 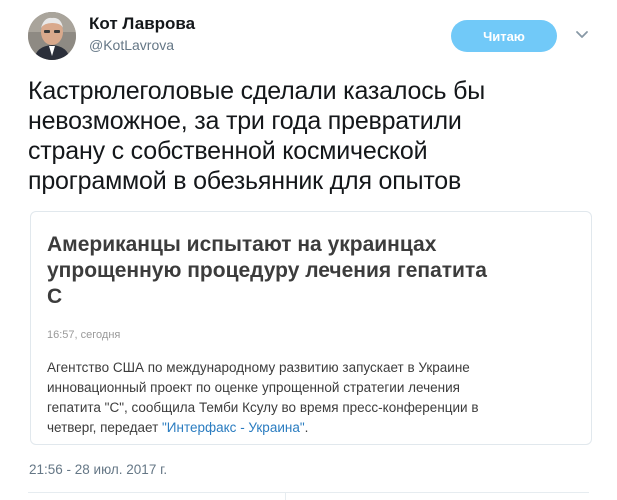 What do you see at coordinates (105, 427) in the screenshot?
I see `card-body-text: четверг, передает` at bounding box center [105, 427].